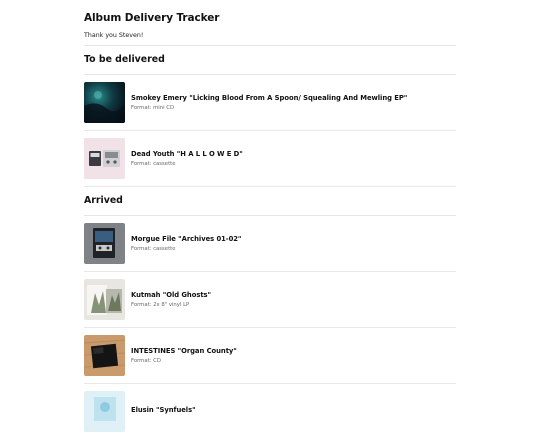  What do you see at coordinates (146, 361) in the screenshot?
I see `album-format: Format: CD` at bounding box center [146, 361].